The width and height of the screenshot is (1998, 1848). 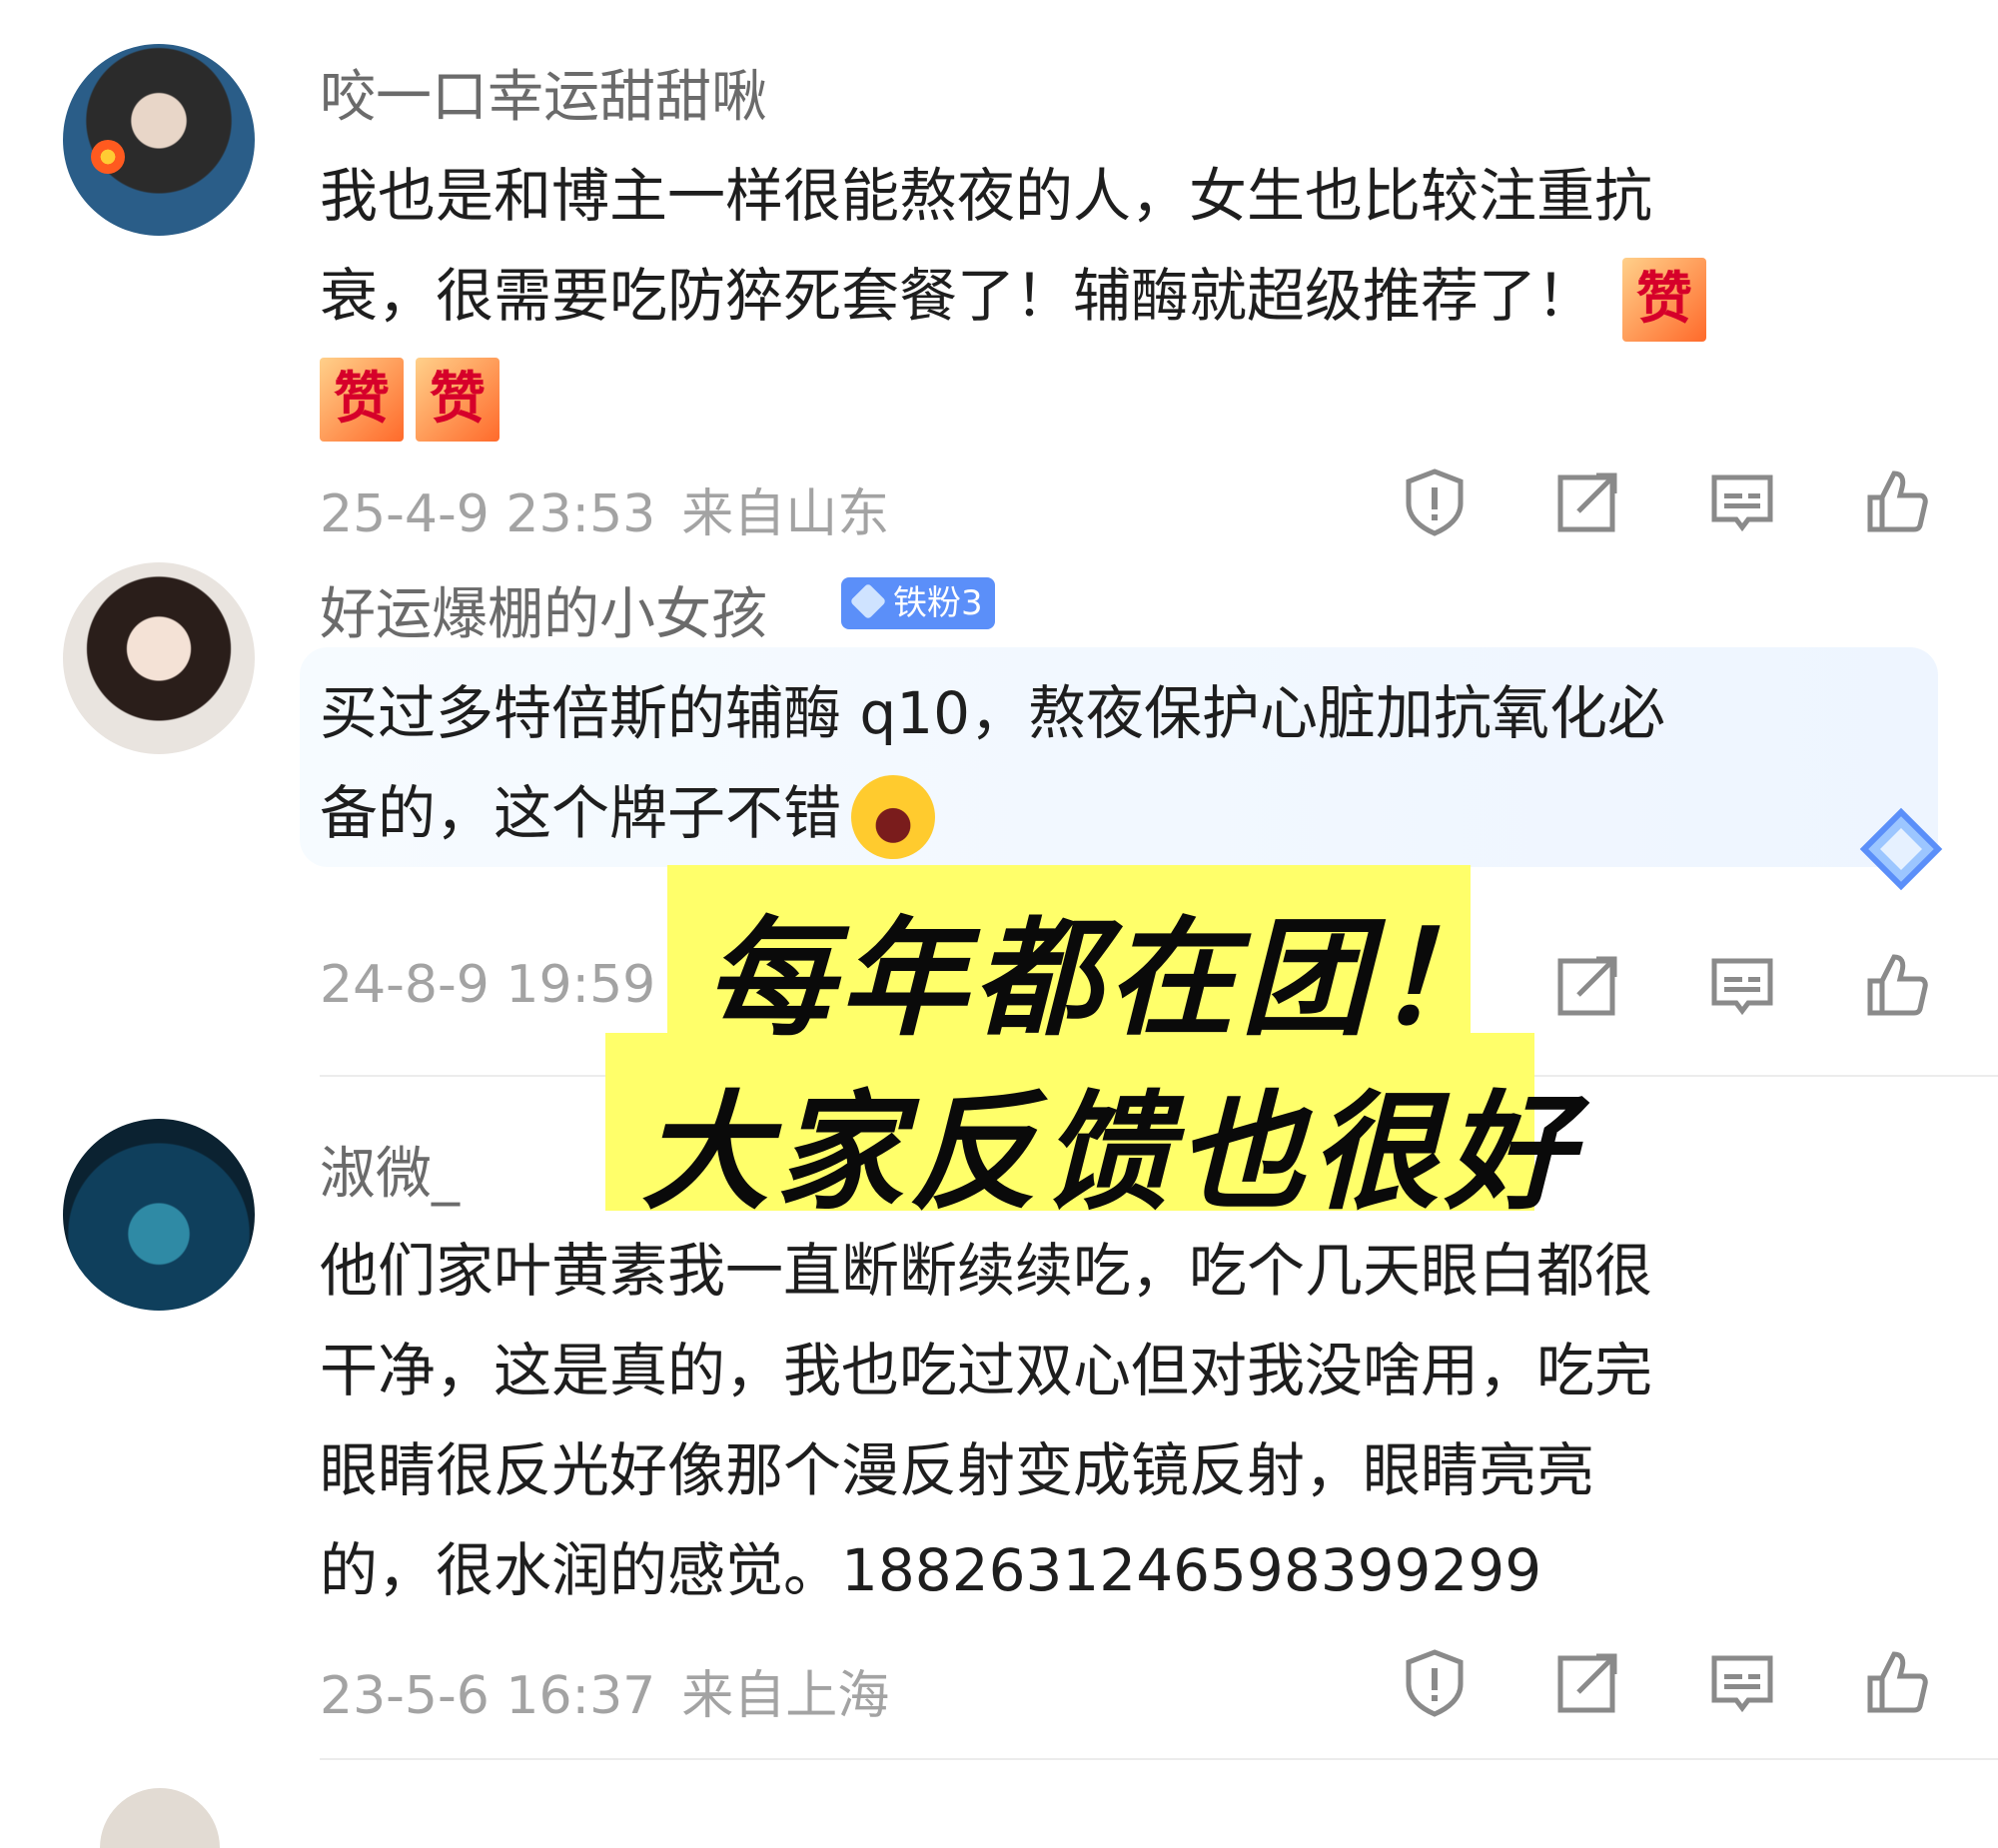 I want to click on comment-text: 买过多特倍斯的辅酶 q10，熬夜保护心脏加抗氧化必 备的，这个牌子不错, so click(x=1099, y=763).